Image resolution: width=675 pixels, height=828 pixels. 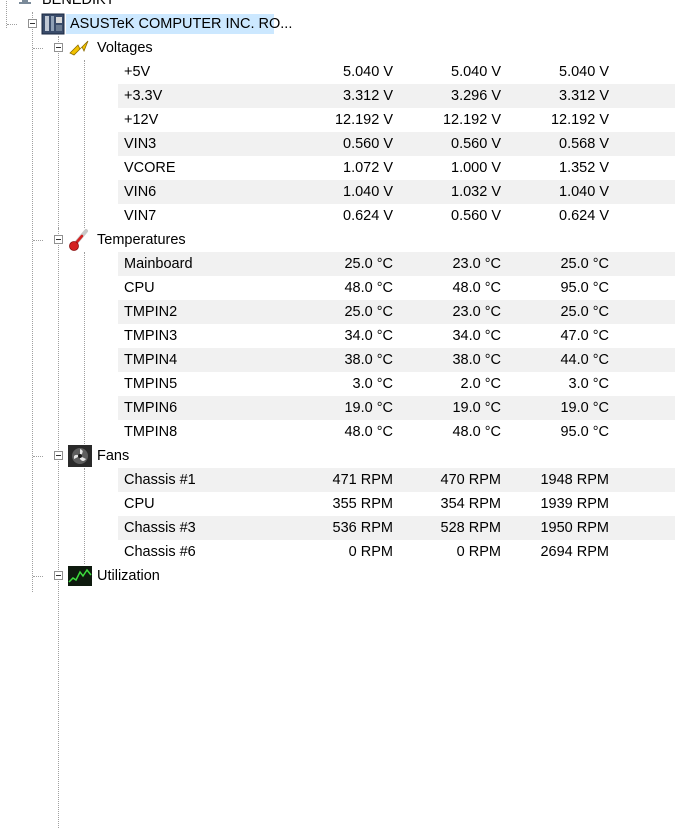 I want to click on collapse-utilization-toggle, so click(x=58, y=575).